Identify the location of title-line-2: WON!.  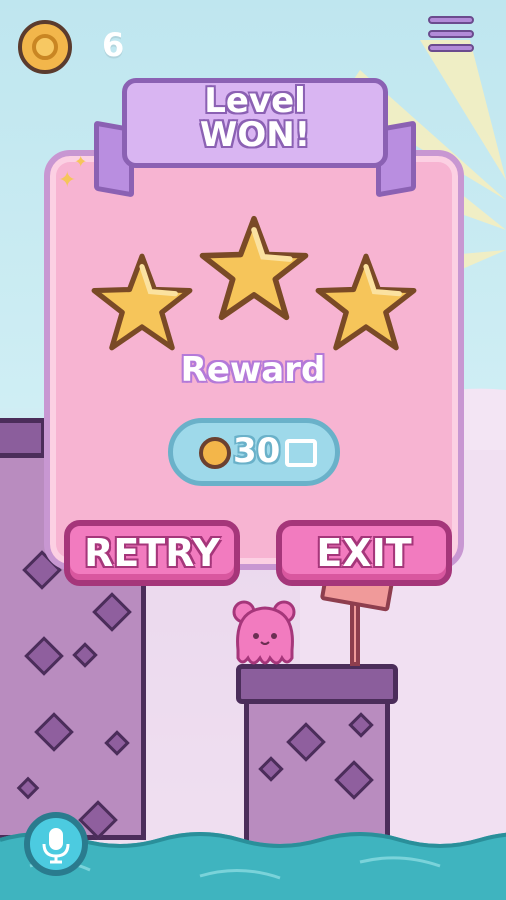
(255, 135).